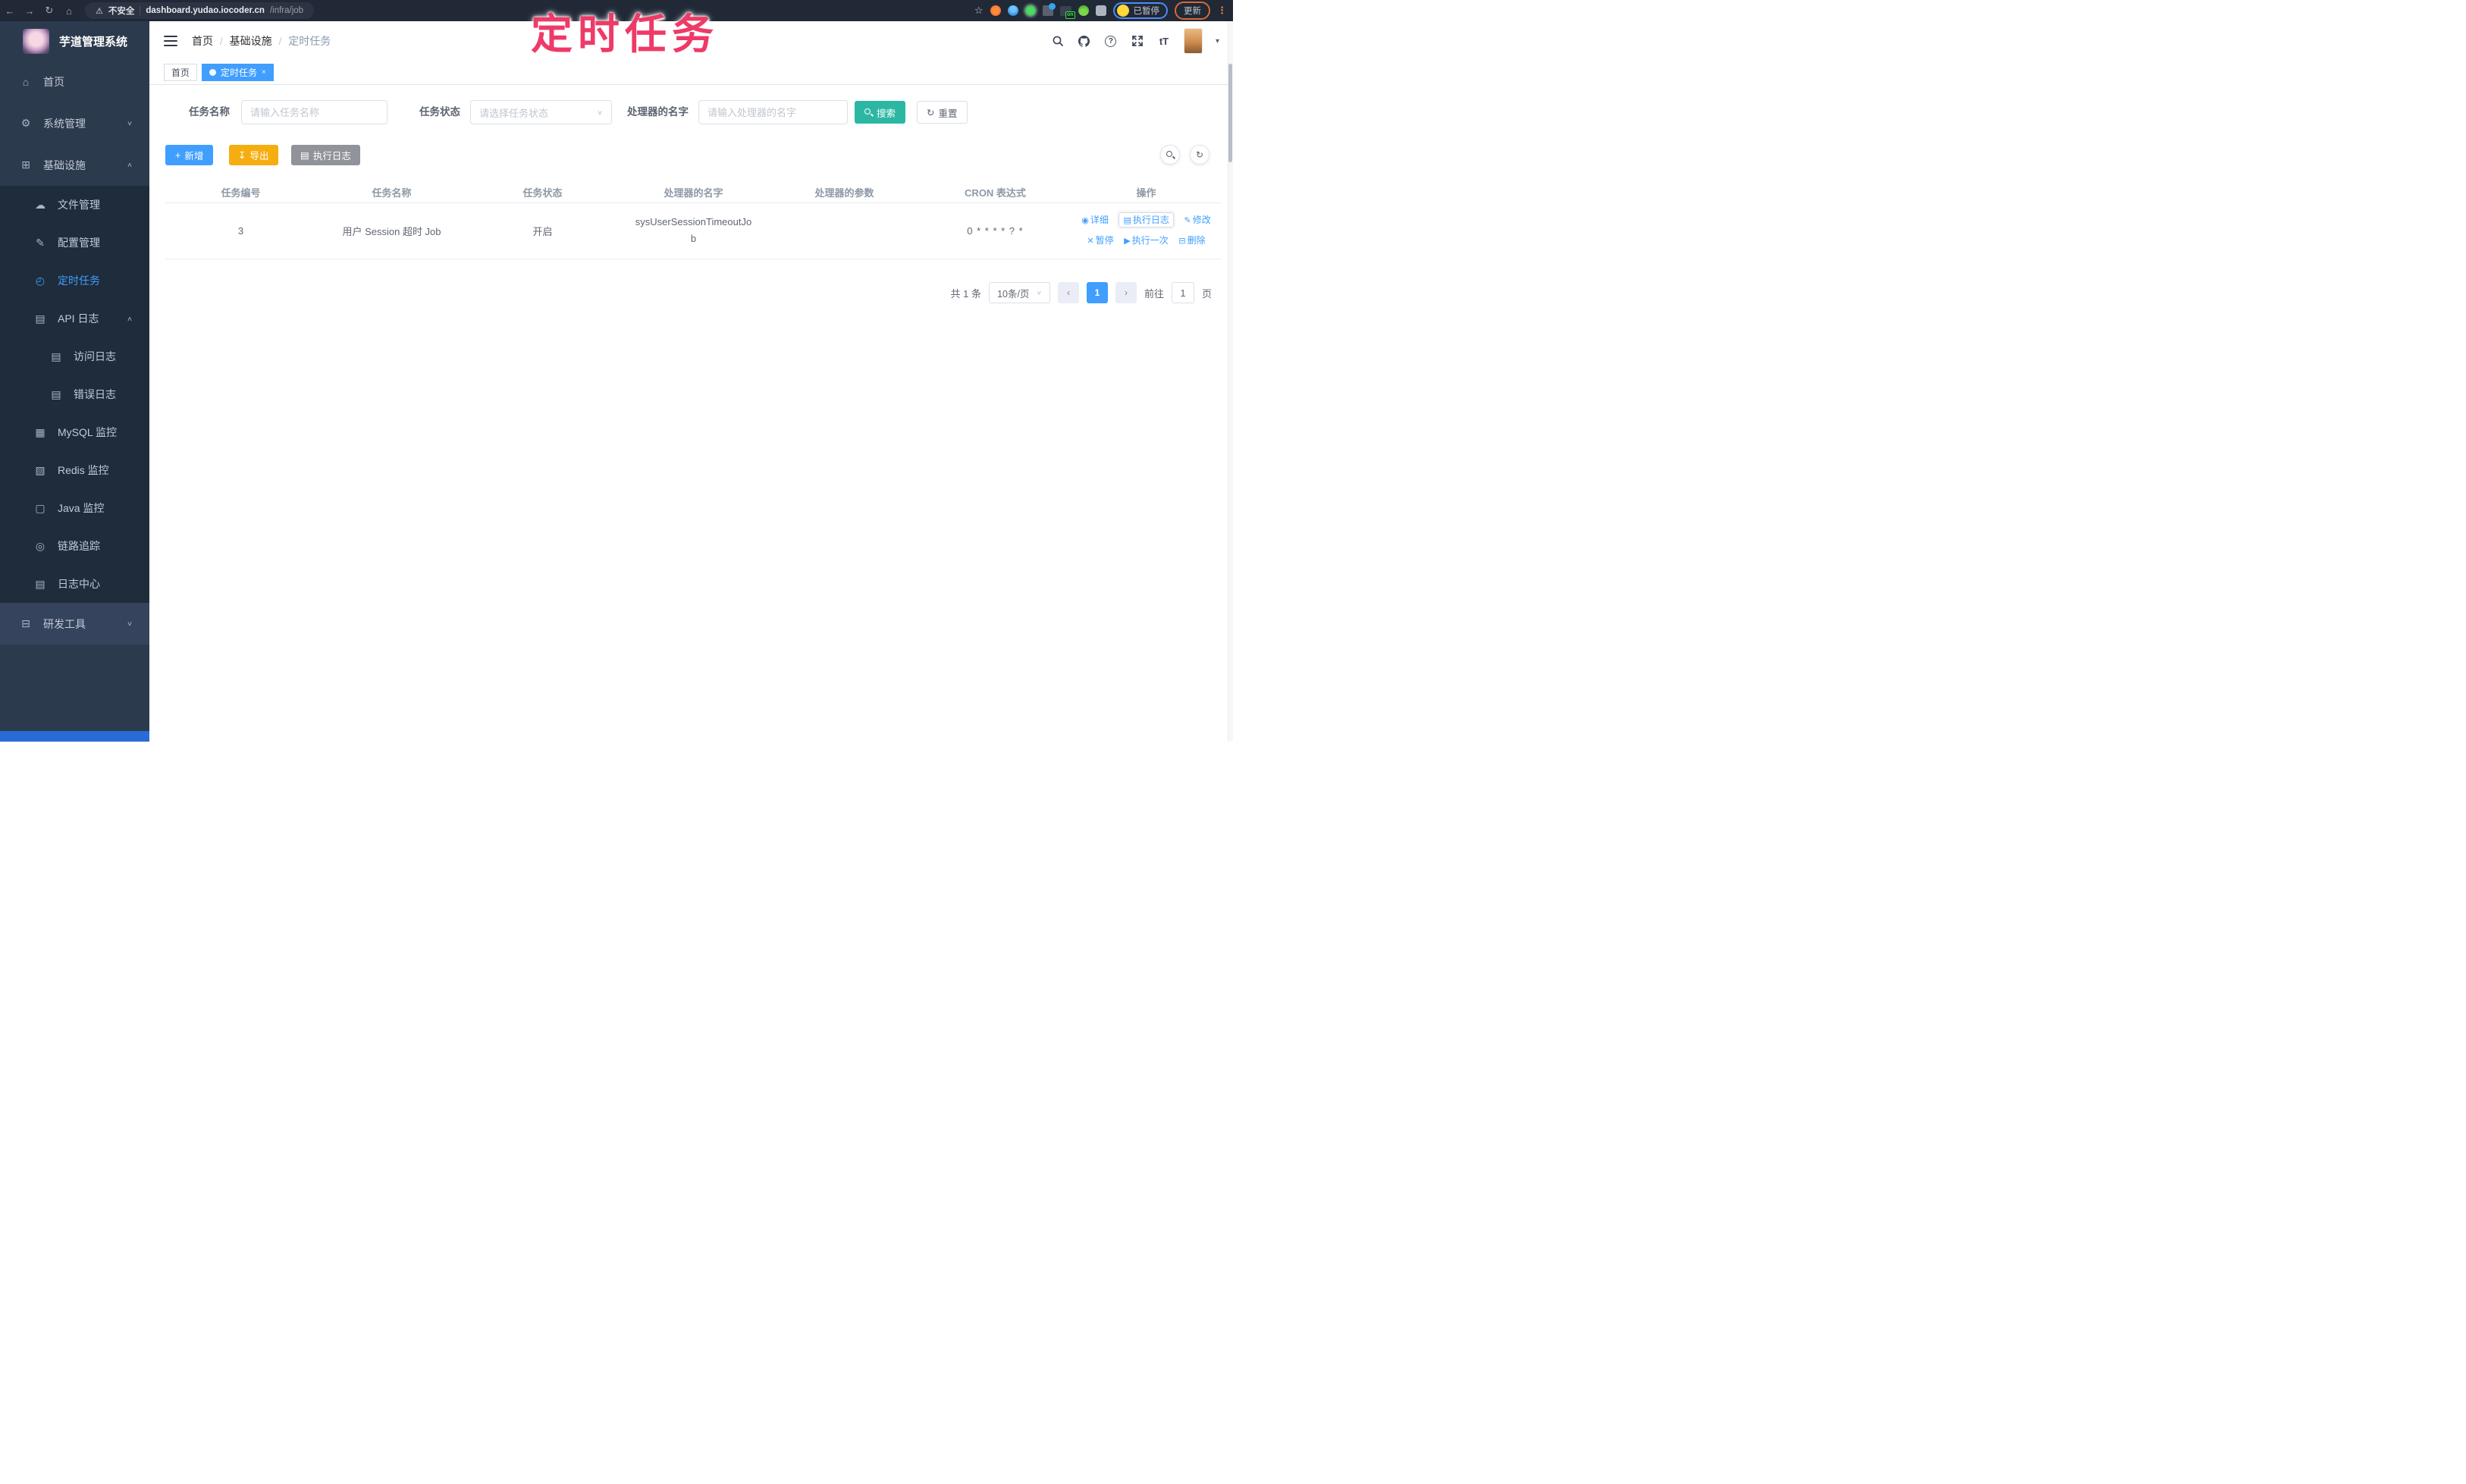 The width and height of the screenshot is (2466, 1484). I want to click on list-icon: ▤, so click(304, 155).